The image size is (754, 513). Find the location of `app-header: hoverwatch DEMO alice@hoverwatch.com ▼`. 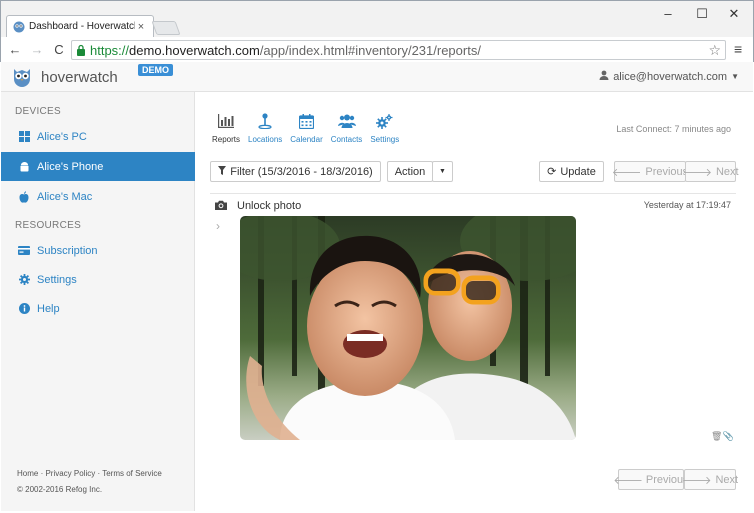

app-header: hoverwatch DEMO alice@hoverwatch.com ▼ is located at coordinates (377, 77).